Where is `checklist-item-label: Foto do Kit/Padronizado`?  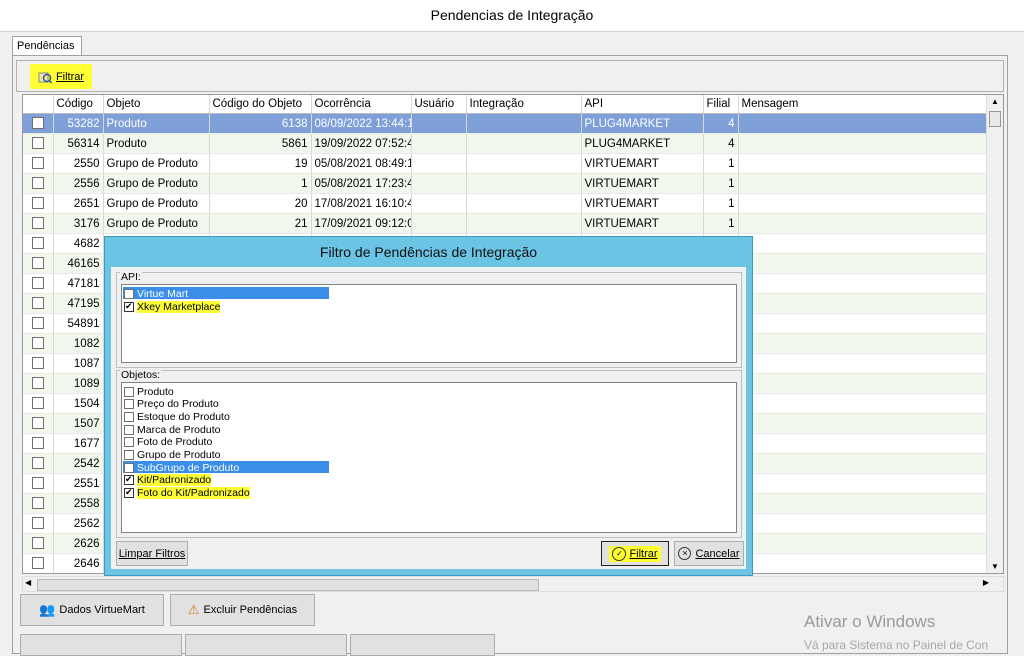
checklist-item-label: Foto do Kit/Padronizado is located at coordinates (193, 493).